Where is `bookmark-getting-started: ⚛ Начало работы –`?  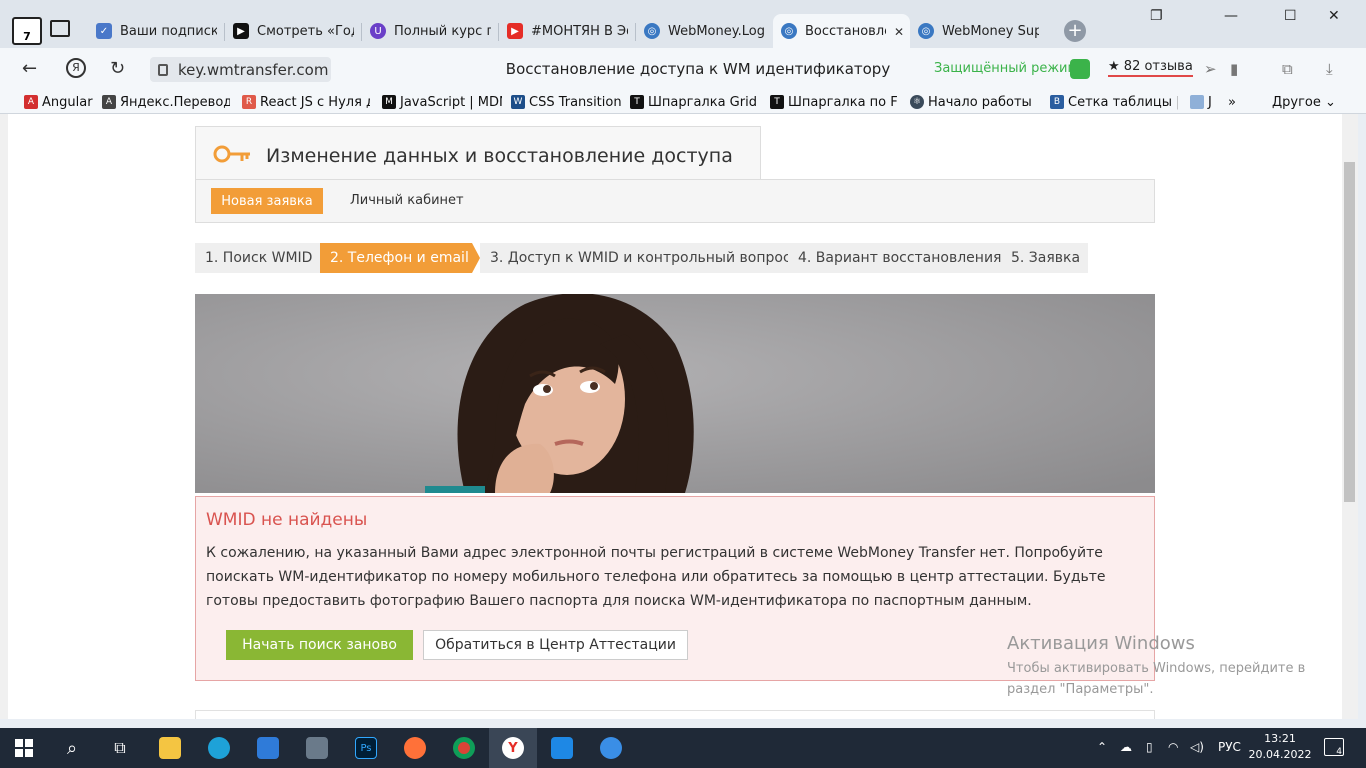
bookmark-getting-started: ⚛ Начало работы – is located at coordinates (973, 102).